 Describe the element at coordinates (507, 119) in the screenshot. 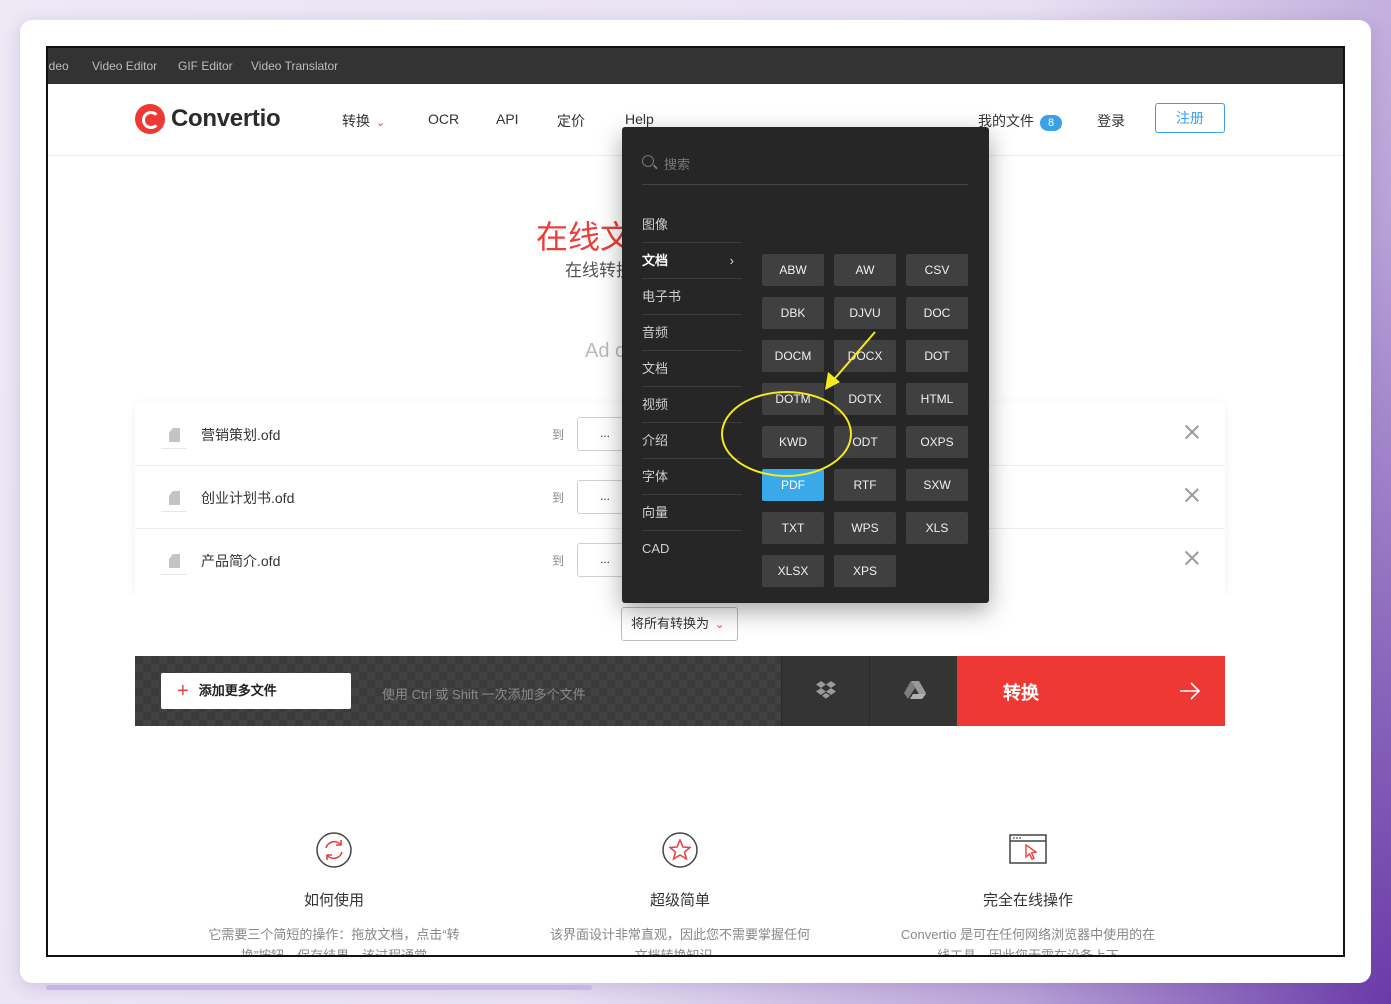

I see `nav-api: API` at that location.